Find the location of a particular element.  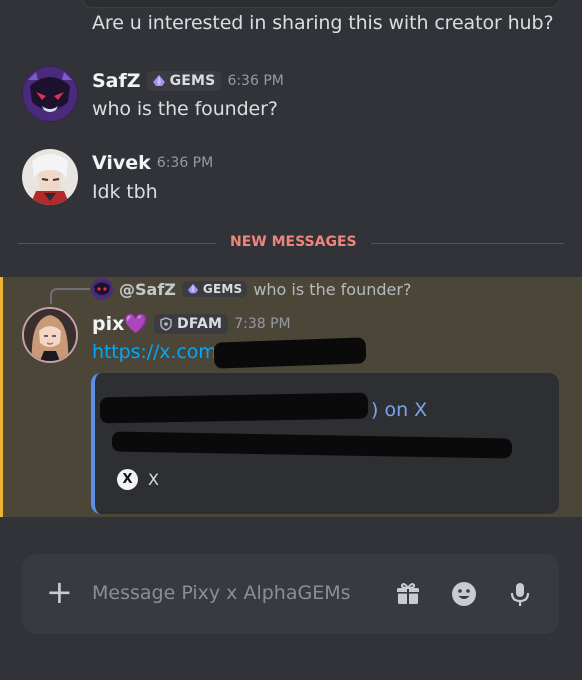

reply-author: @SafZ is located at coordinates (147, 289).